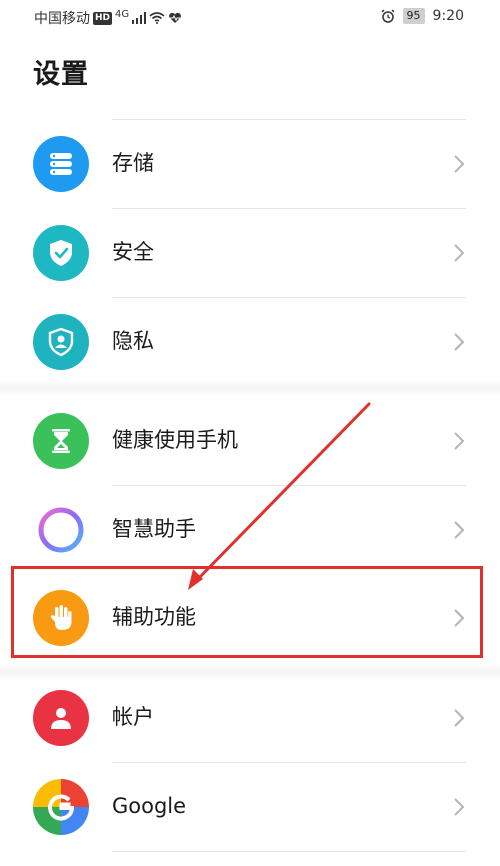 The height and width of the screenshot is (866, 500). Describe the element at coordinates (175, 440) in the screenshot. I see `row-label-digital-balance: 健康使用手机` at that location.